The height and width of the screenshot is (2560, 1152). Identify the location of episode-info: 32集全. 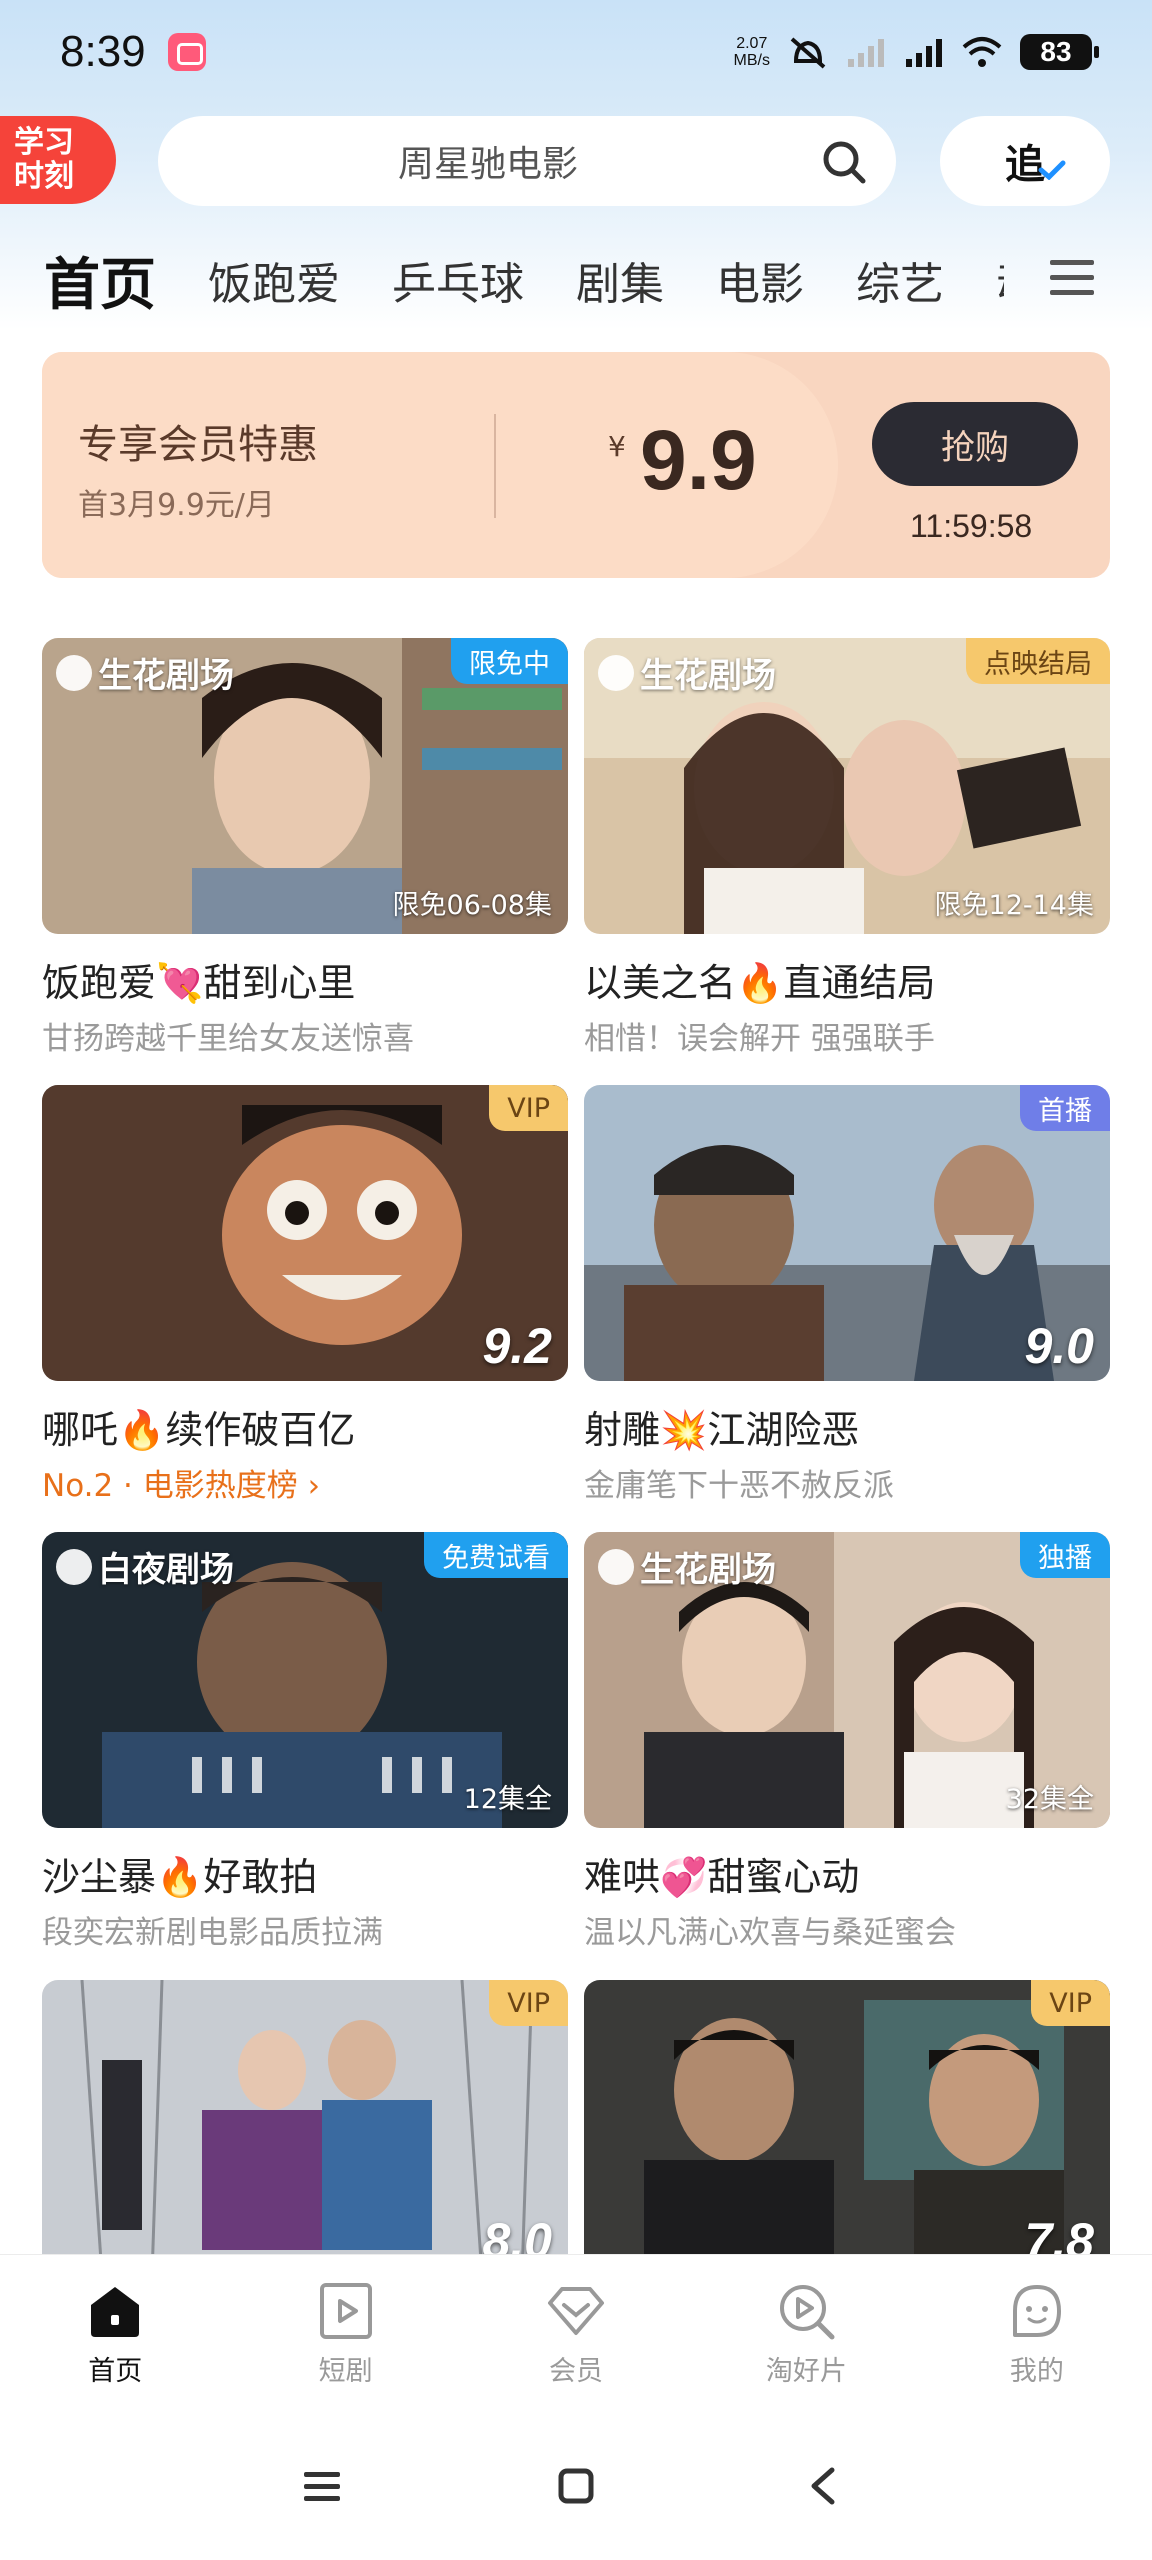
(1049, 1799).